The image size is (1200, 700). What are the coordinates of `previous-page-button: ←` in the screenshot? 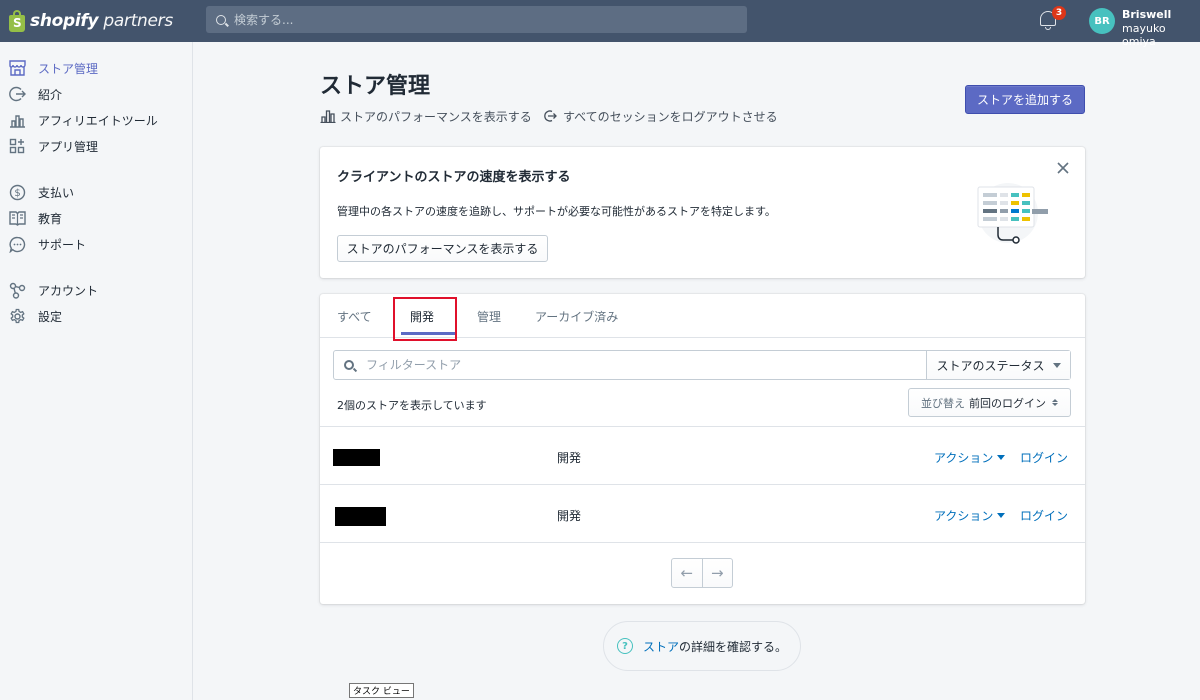 It's located at (687, 573).